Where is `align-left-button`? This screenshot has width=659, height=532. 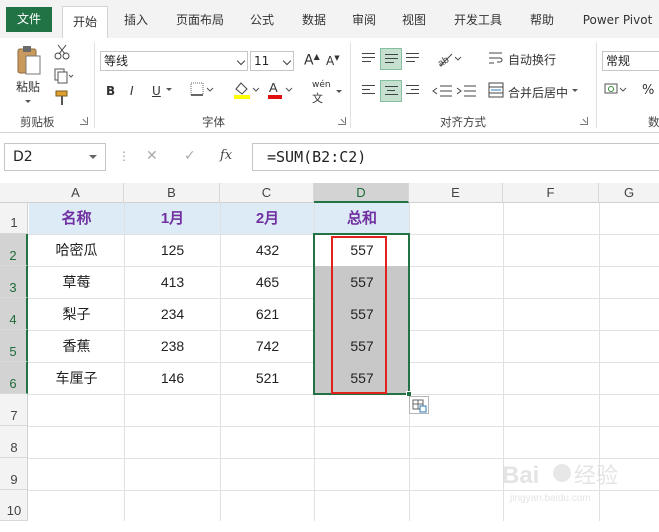
align-left-button is located at coordinates (369, 91).